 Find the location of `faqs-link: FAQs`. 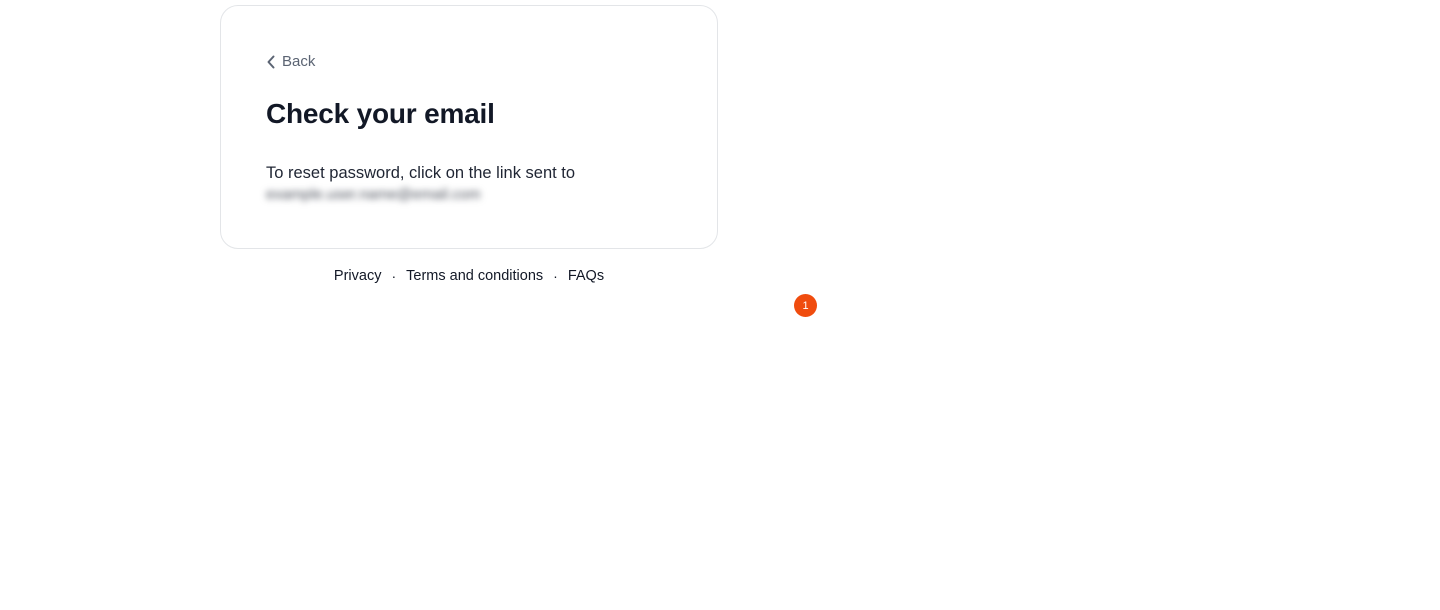

faqs-link: FAQs is located at coordinates (586, 276).